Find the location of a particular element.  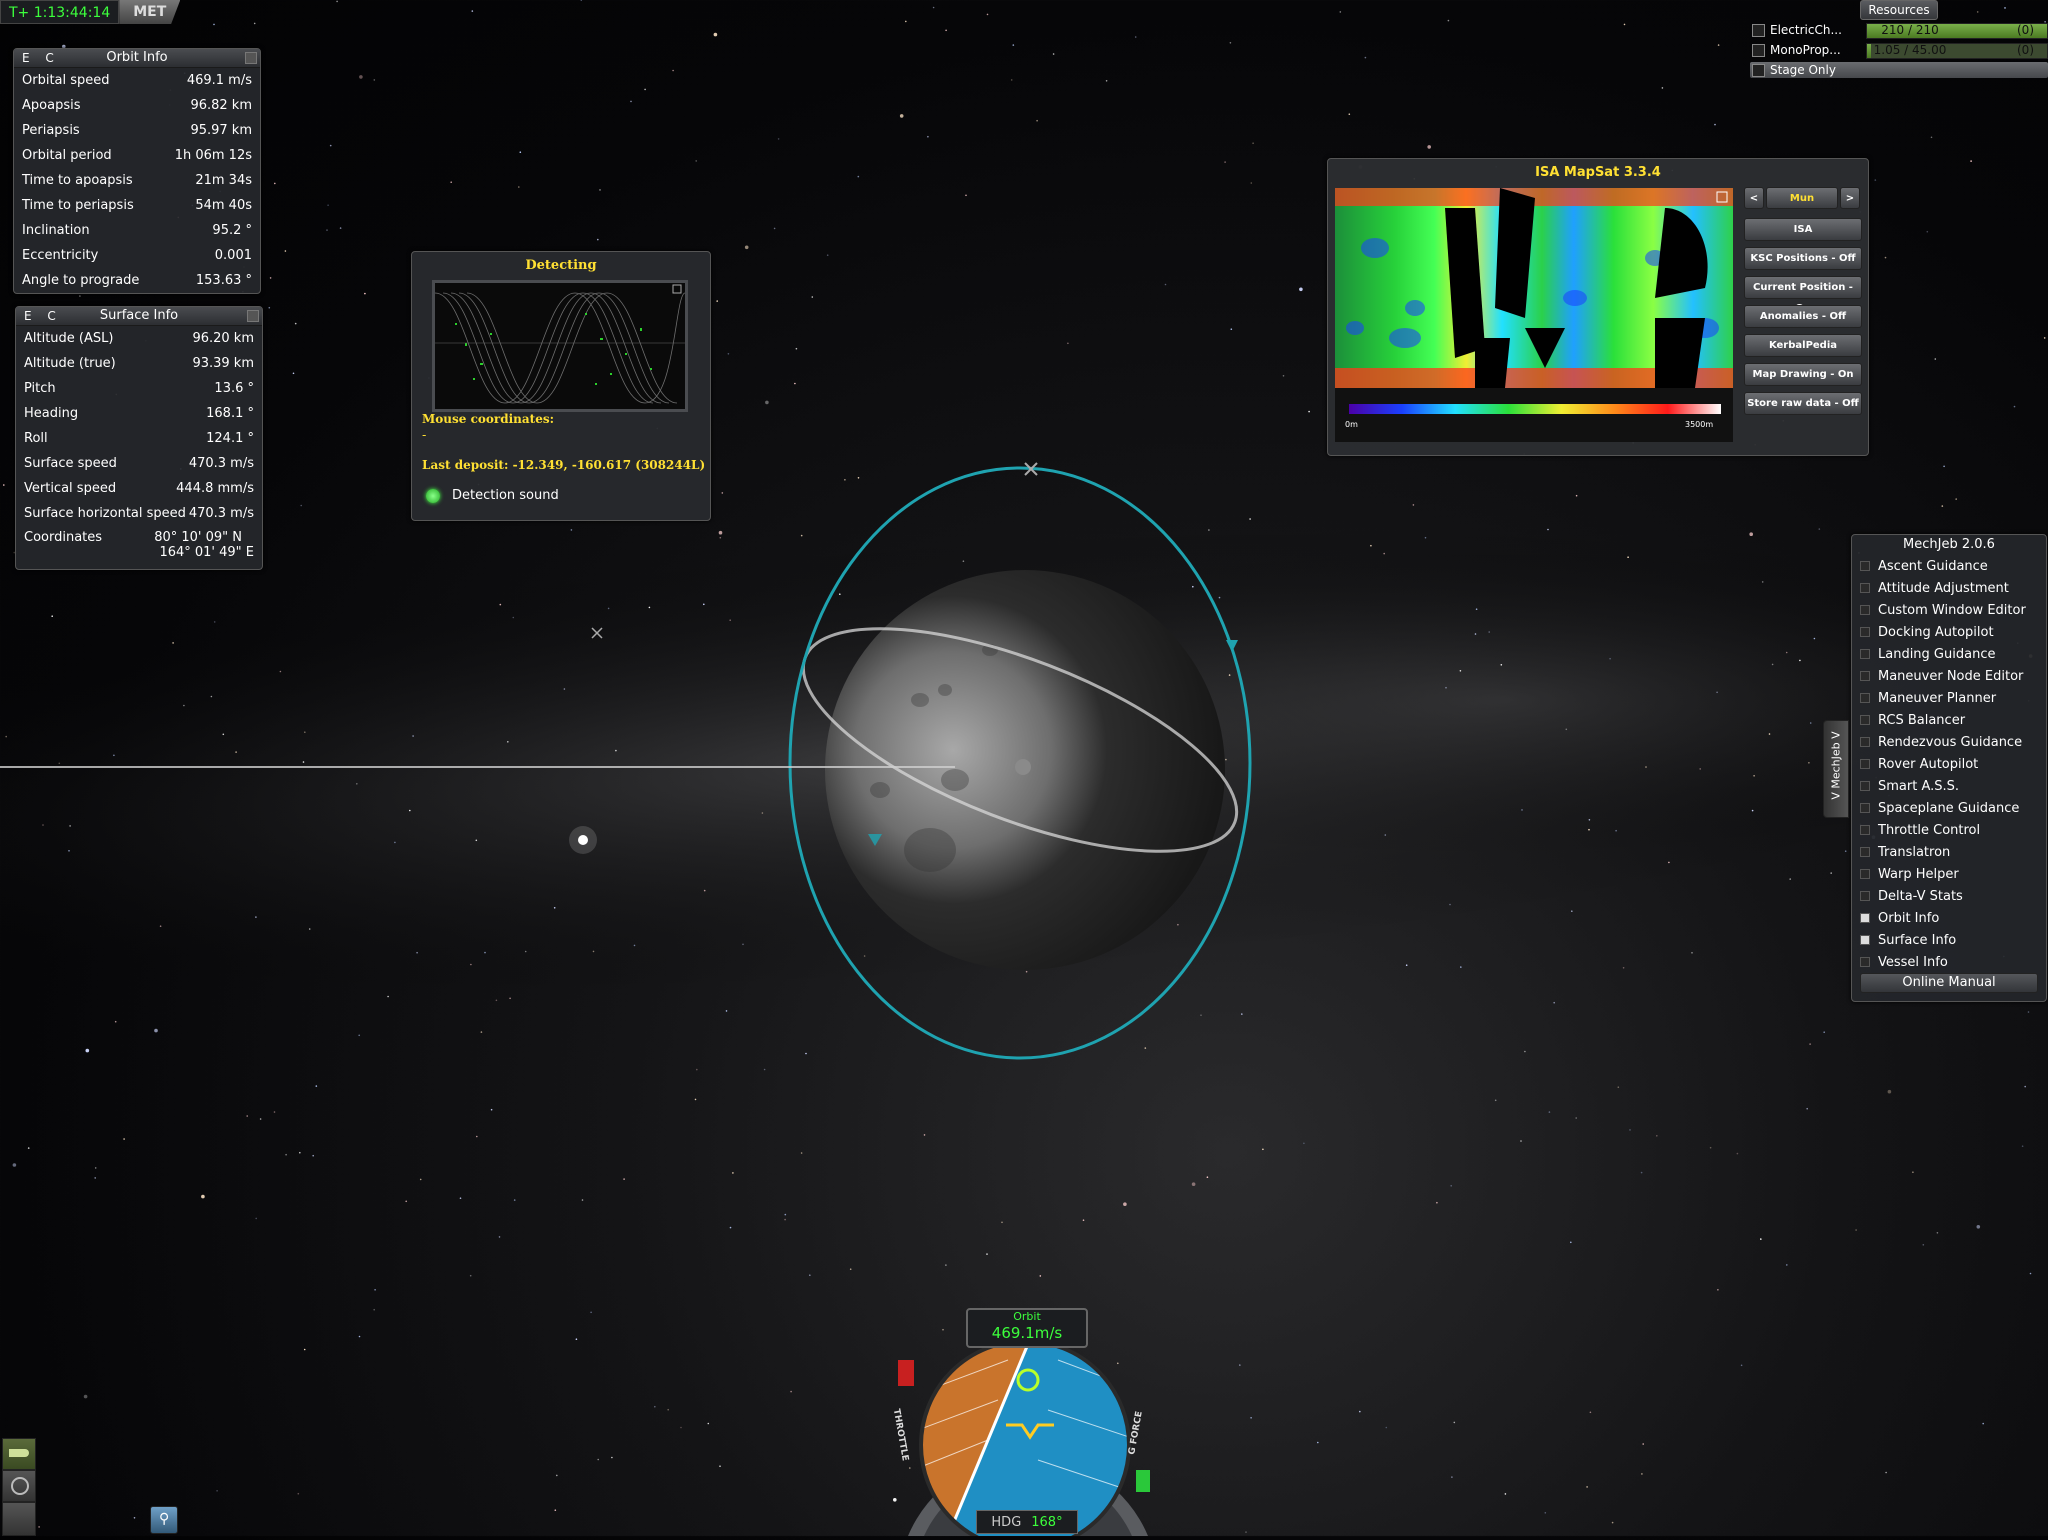

mechjeb-module-item: Rendezvous Guidance is located at coordinates (1949, 742).